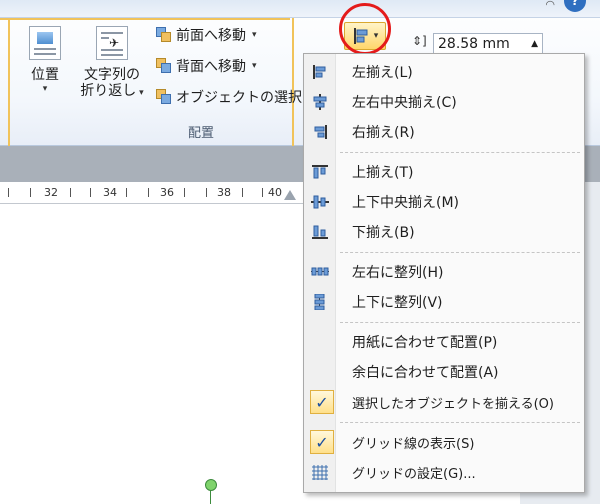  I want to click on height-value: 28.58 mm, so click(474, 44).